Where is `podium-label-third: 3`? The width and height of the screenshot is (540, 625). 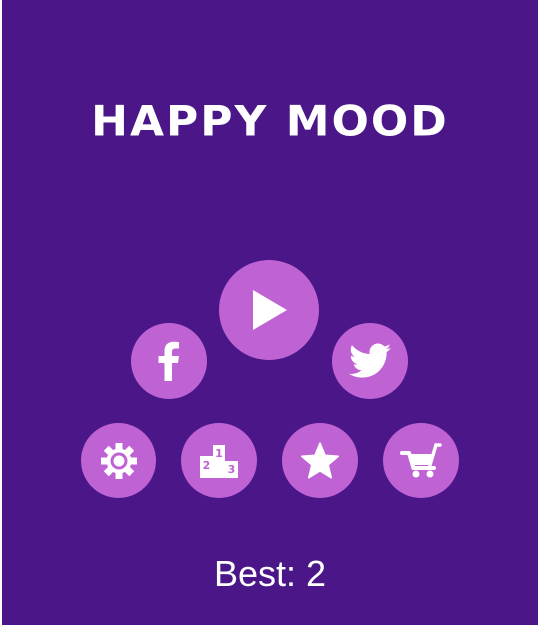 podium-label-third: 3 is located at coordinates (232, 469).